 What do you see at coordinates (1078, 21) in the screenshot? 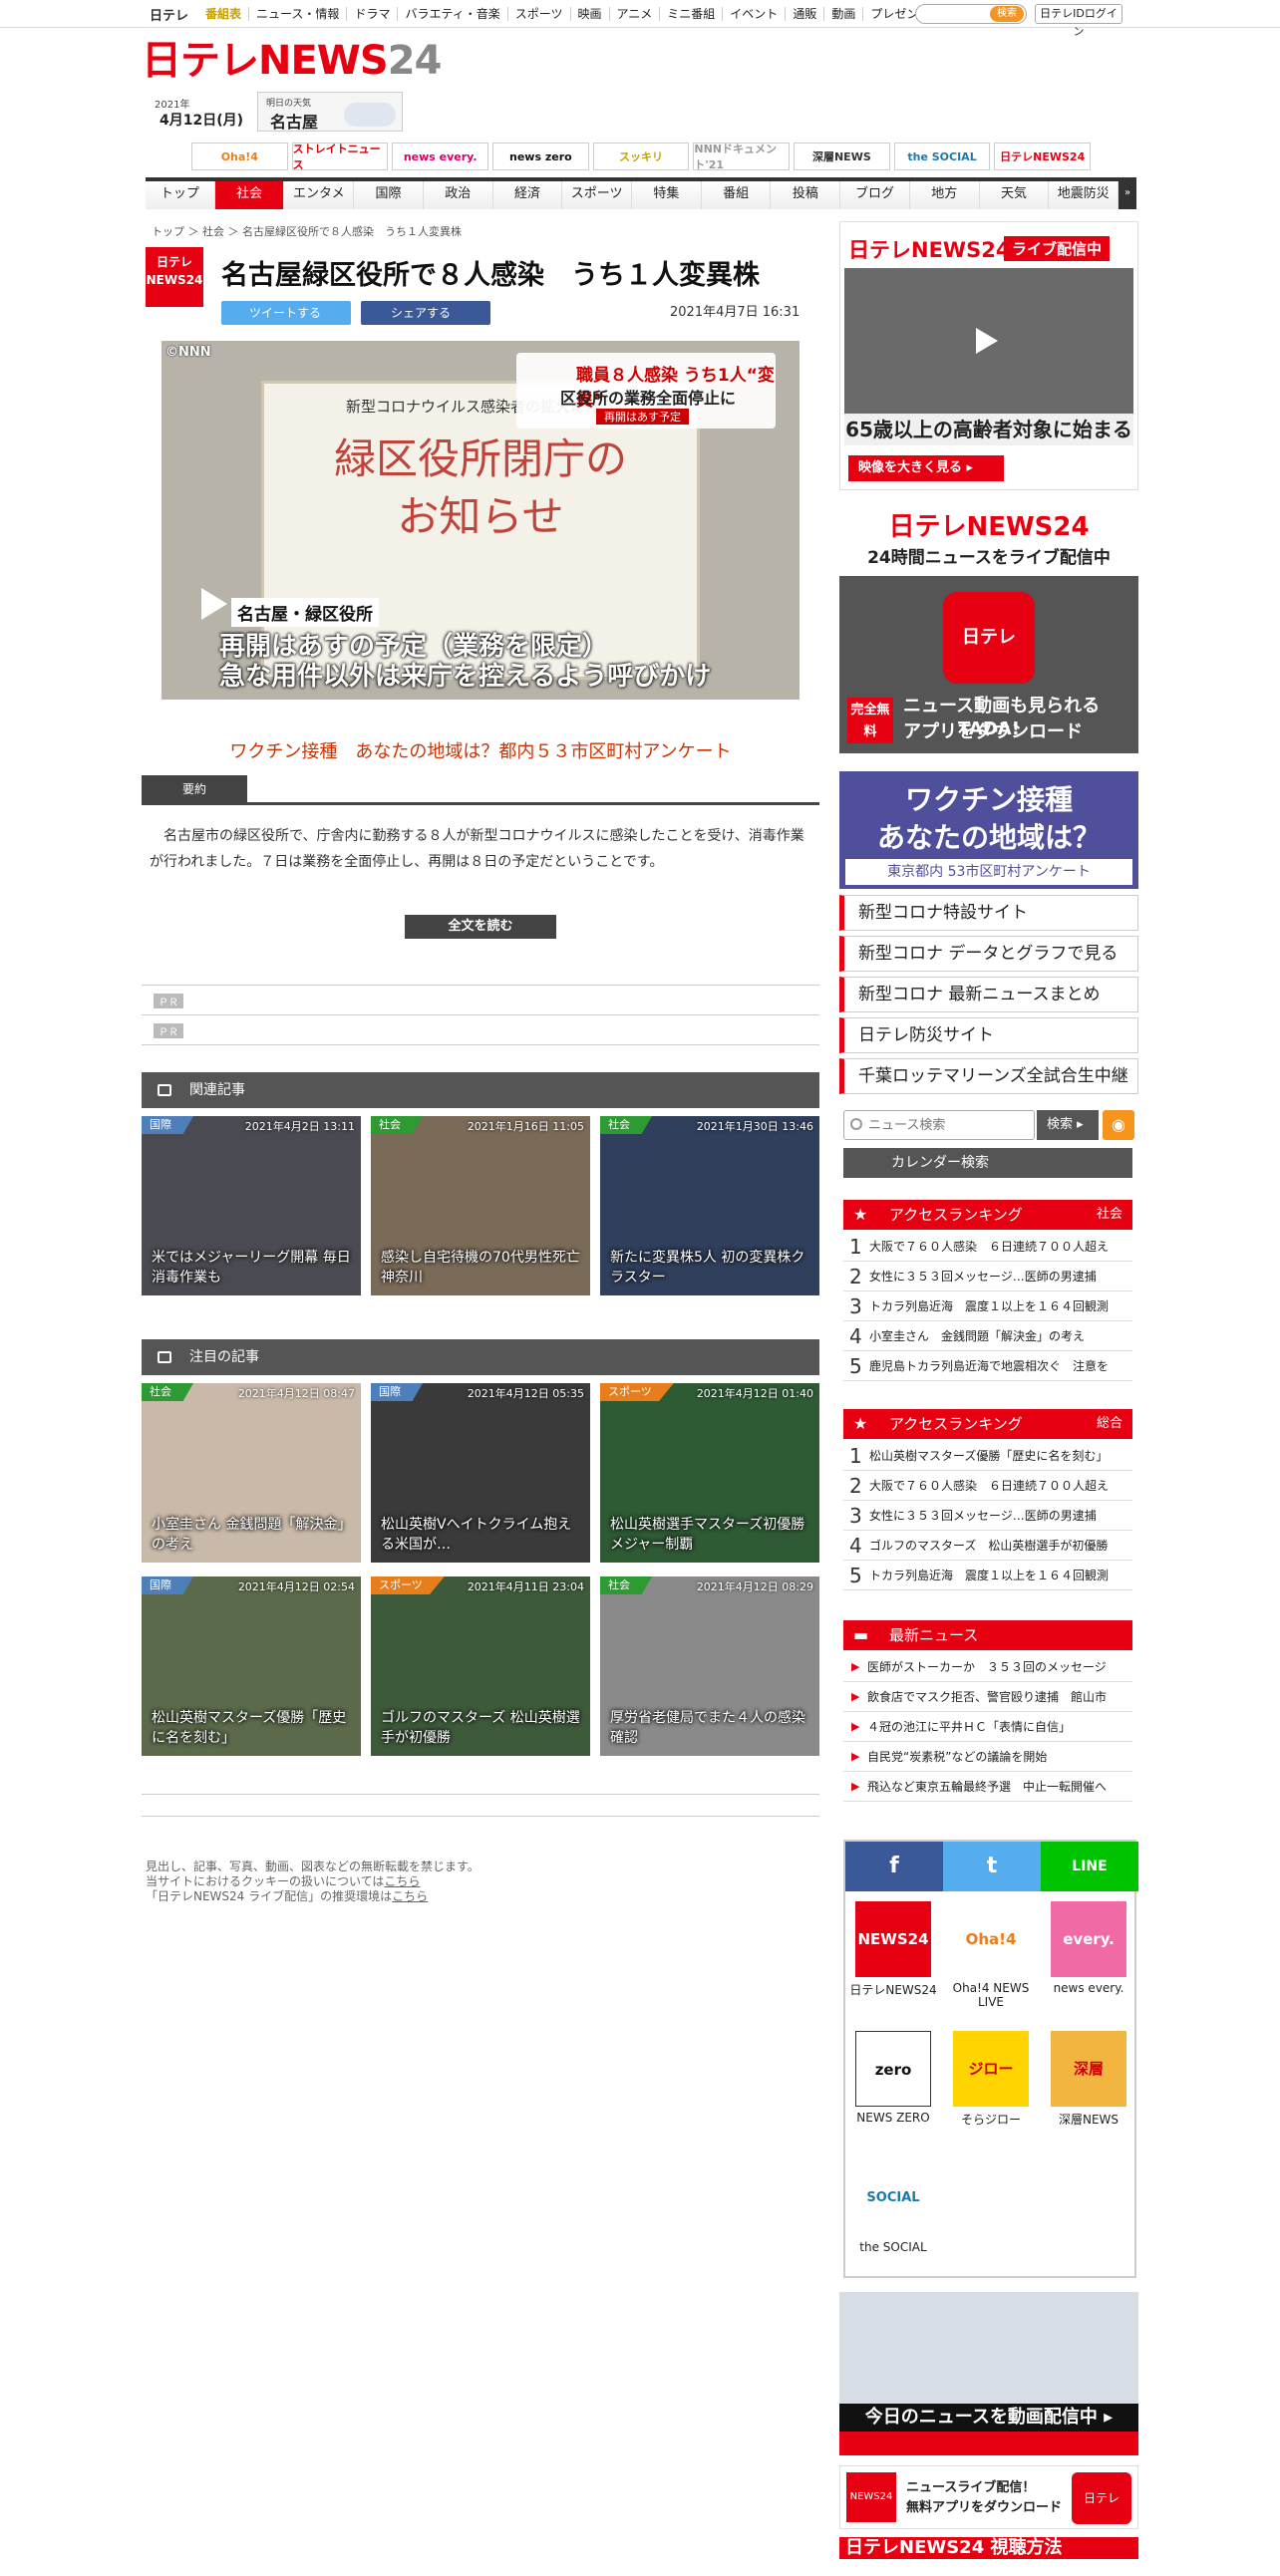
I see `login-button: 日テレIDログイン` at bounding box center [1078, 21].